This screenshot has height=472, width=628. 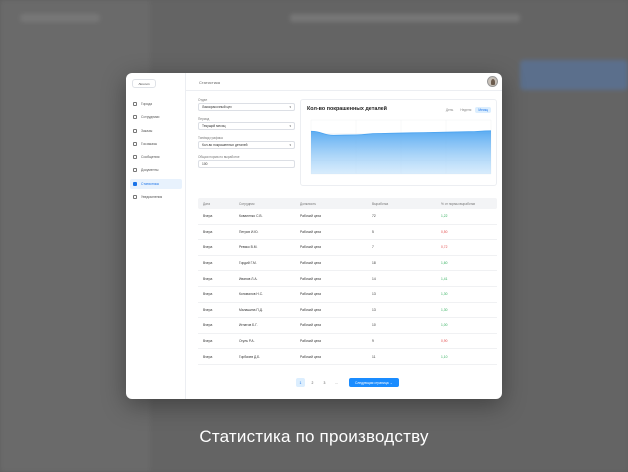 What do you see at coordinates (144, 83) in the screenshot?
I see `logo: Логотип` at bounding box center [144, 83].